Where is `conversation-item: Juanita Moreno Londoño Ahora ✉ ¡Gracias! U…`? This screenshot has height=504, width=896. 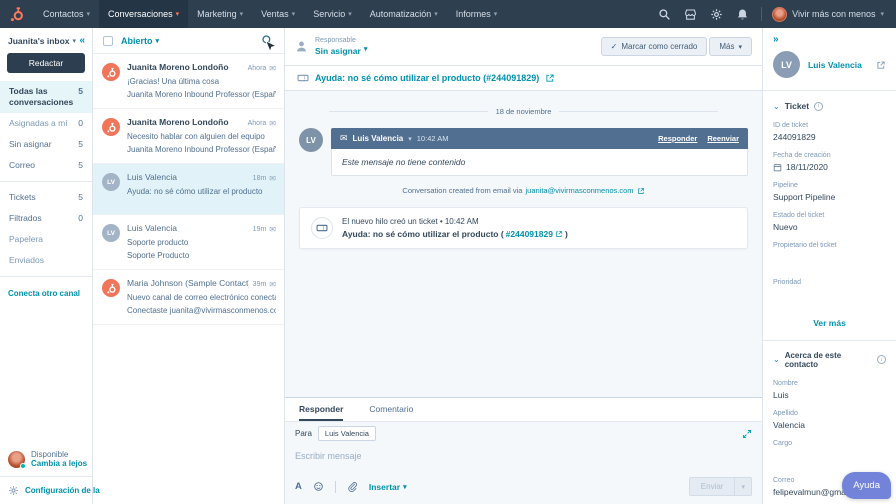
conversation-item: Juanita Moreno Londoño Ahora ✉ ¡Gracias! U… is located at coordinates (188, 81).